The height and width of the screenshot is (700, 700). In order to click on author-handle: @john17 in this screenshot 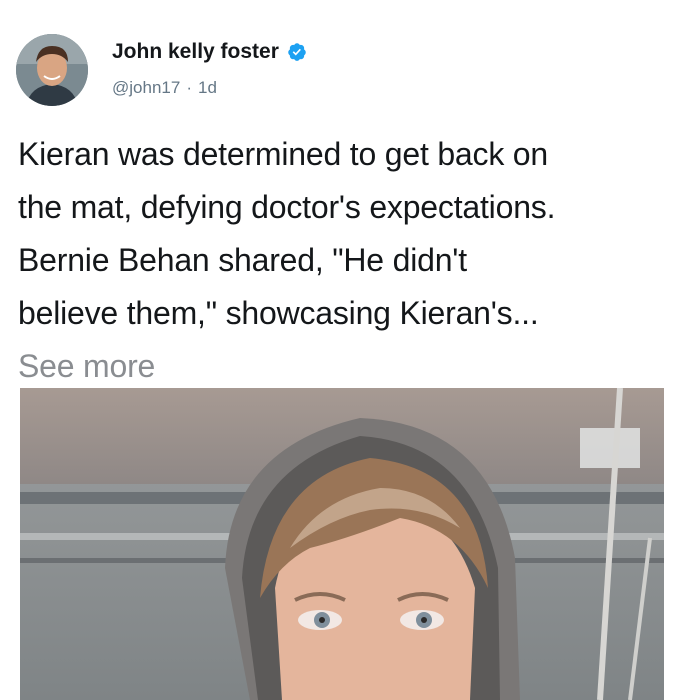, I will do `click(146, 88)`.